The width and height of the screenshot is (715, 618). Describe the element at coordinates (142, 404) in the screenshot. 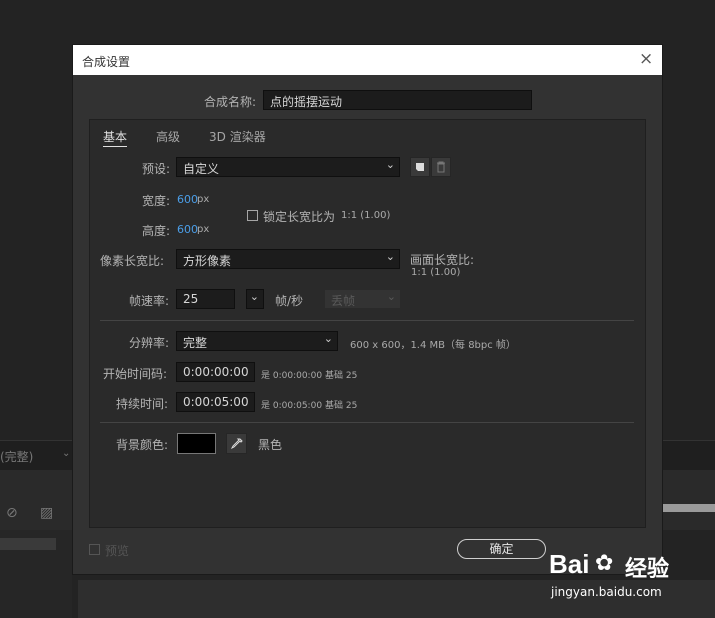

I see `duration-label: 持续时间:` at that location.